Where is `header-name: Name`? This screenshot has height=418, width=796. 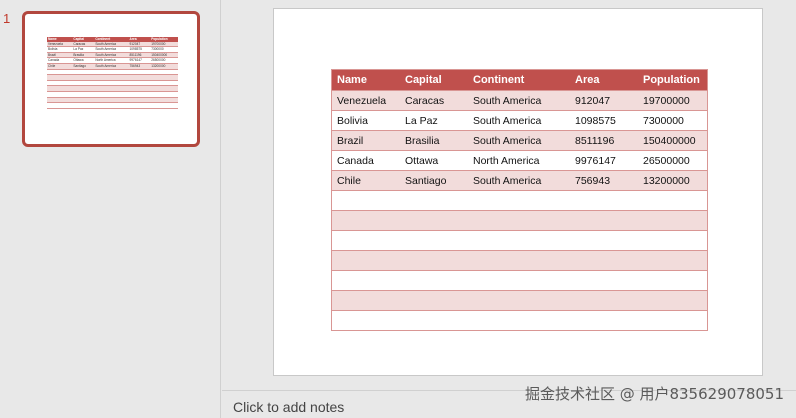
header-name: Name is located at coordinates (365, 80).